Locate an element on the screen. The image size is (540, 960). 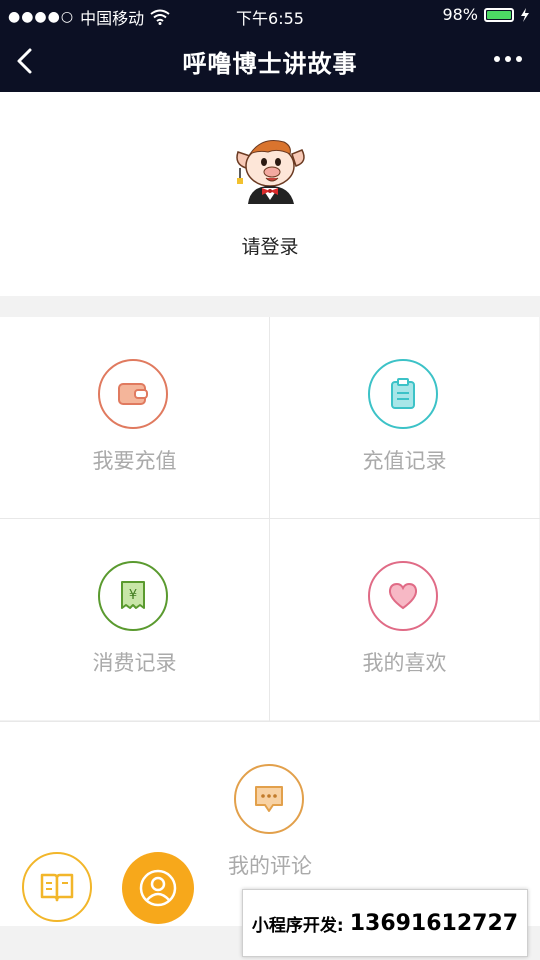
nav-bar: 呼噜博士讲故事 is located at coordinates (270, 61).